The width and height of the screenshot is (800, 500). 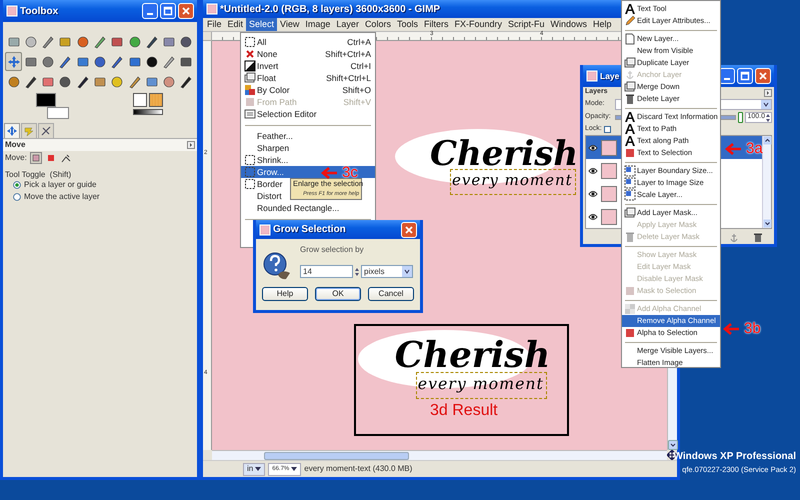 What do you see at coordinates (464, 411) in the screenshot?
I see `result-caption: 3d Result` at bounding box center [464, 411].